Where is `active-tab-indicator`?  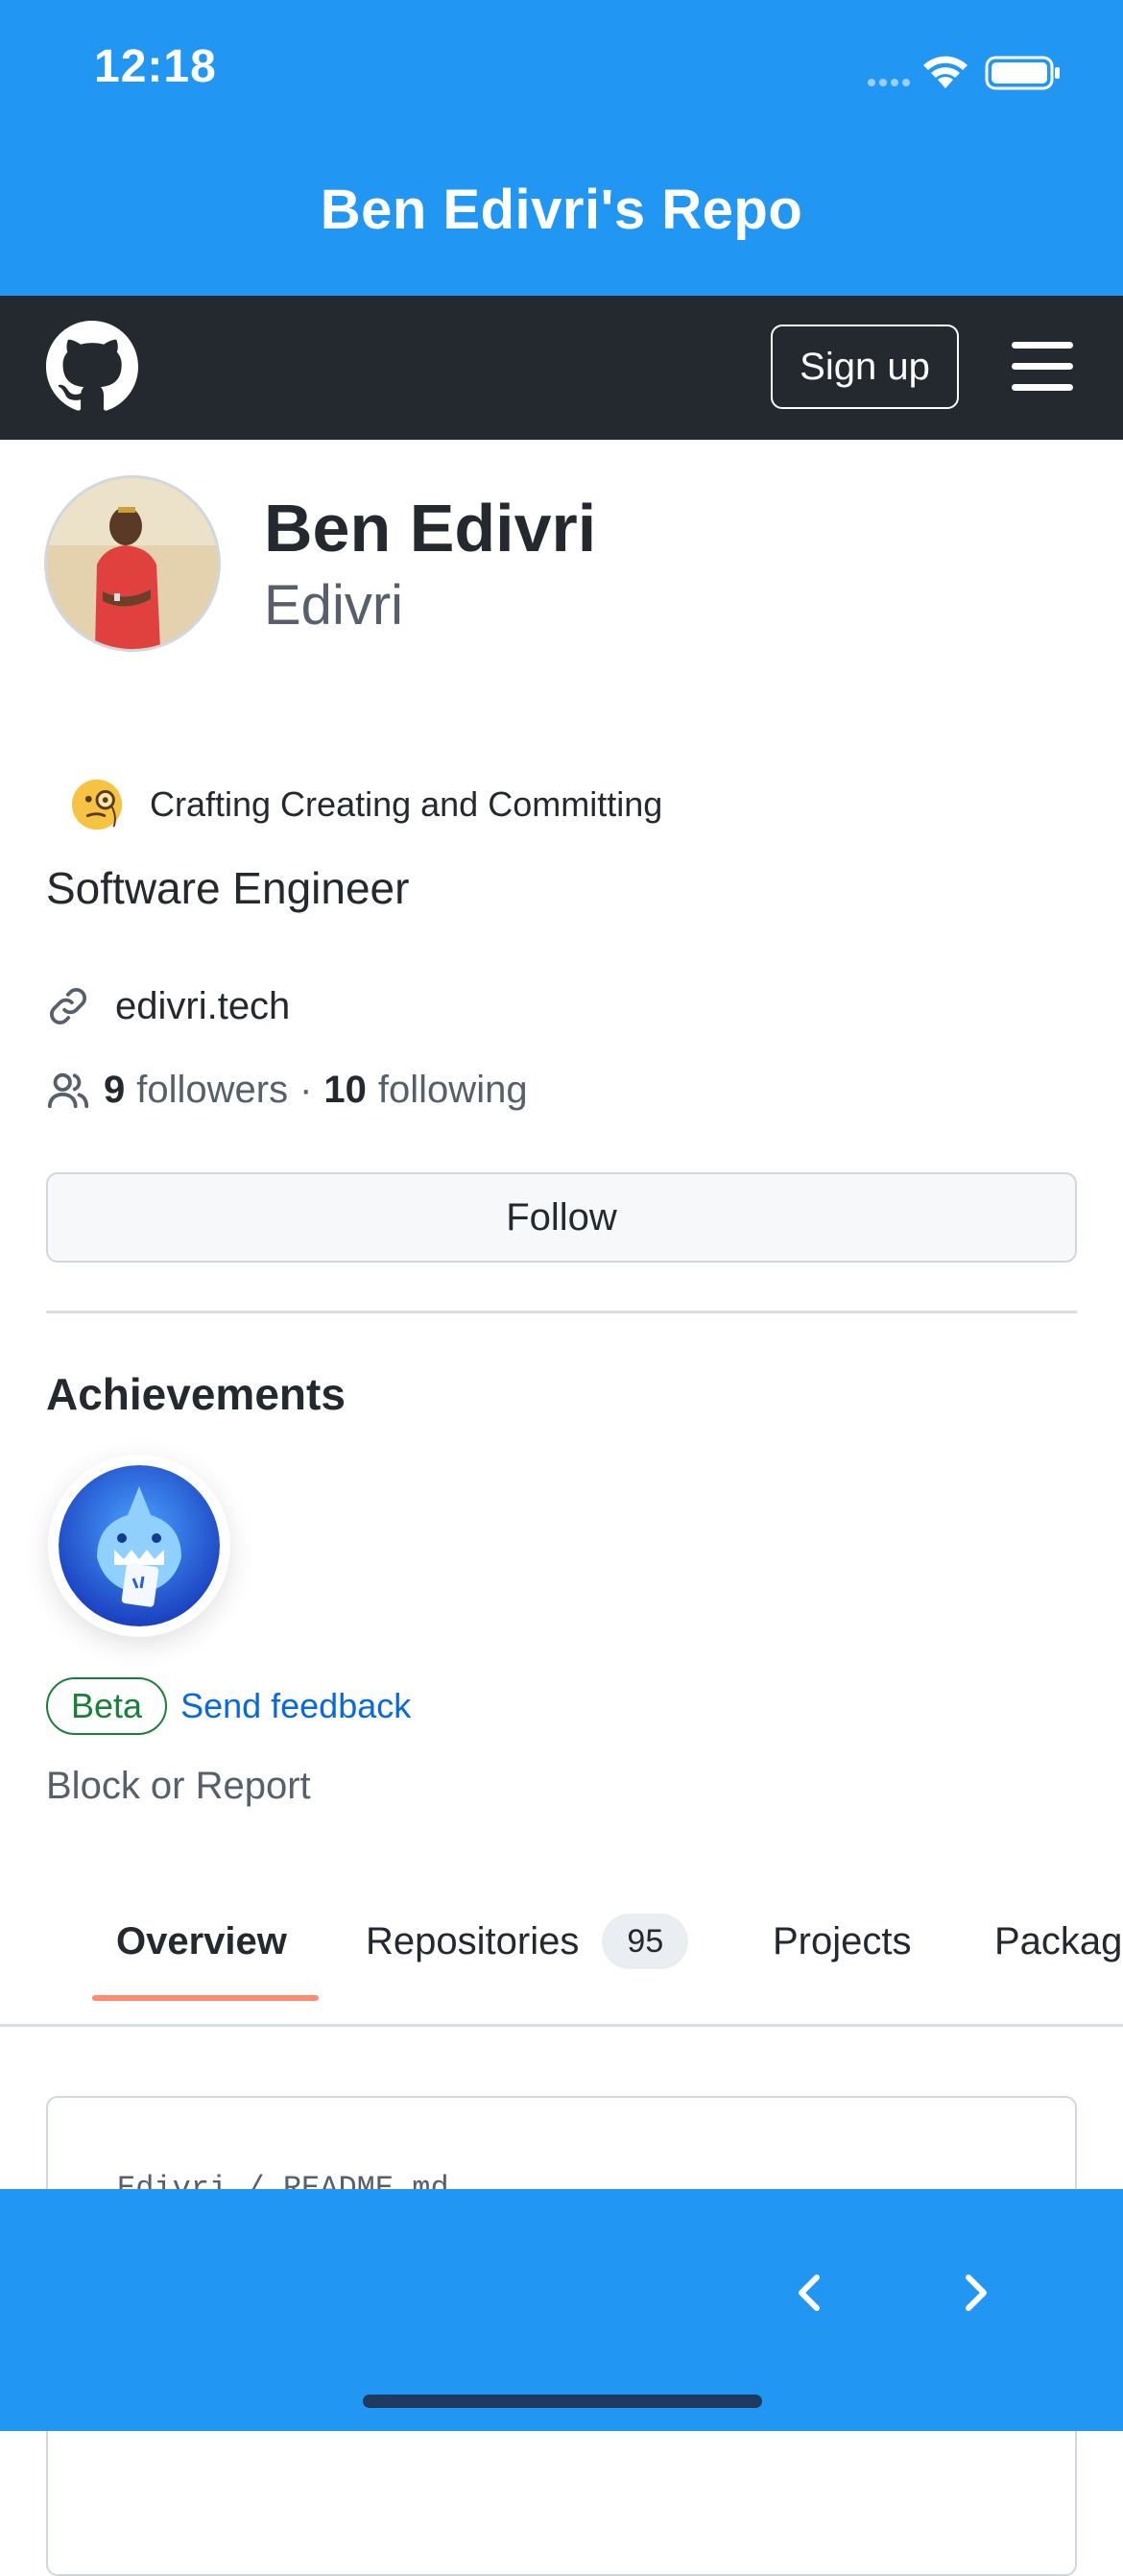
active-tab-indicator is located at coordinates (205, 1998).